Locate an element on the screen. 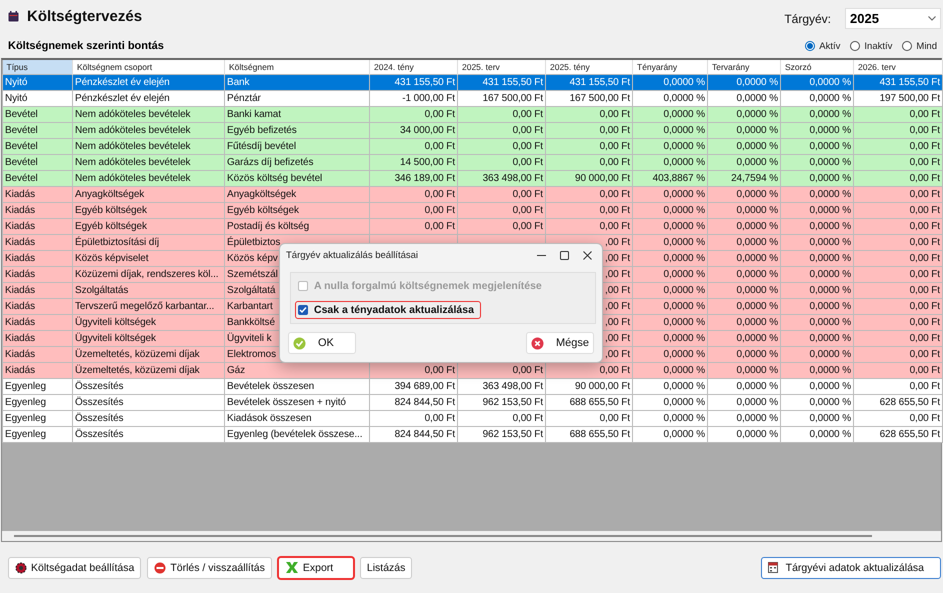  column-header: 2025. terv is located at coordinates (502, 67).